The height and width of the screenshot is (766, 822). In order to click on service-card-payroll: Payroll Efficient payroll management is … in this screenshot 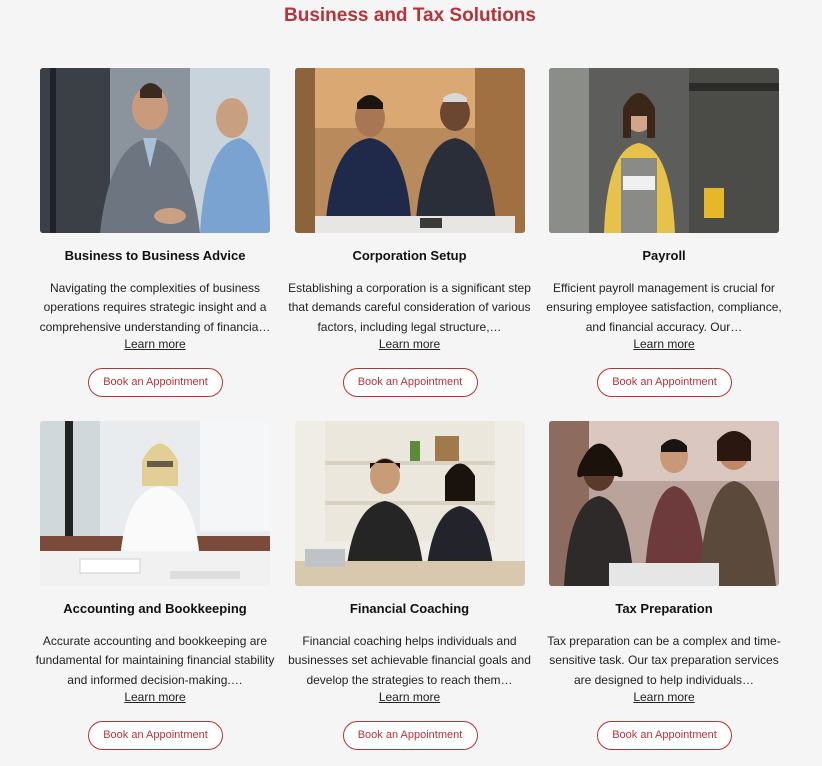, I will do `click(664, 244)`.